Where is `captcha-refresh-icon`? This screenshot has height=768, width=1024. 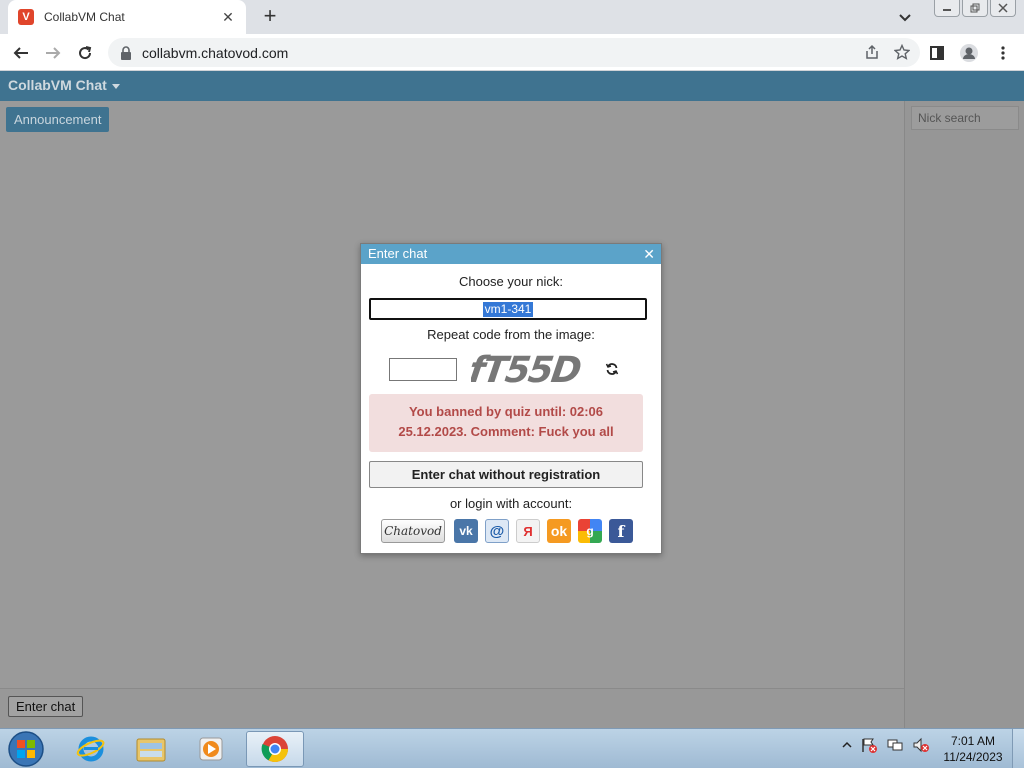 captcha-refresh-icon is located at coordinates (612, 369).